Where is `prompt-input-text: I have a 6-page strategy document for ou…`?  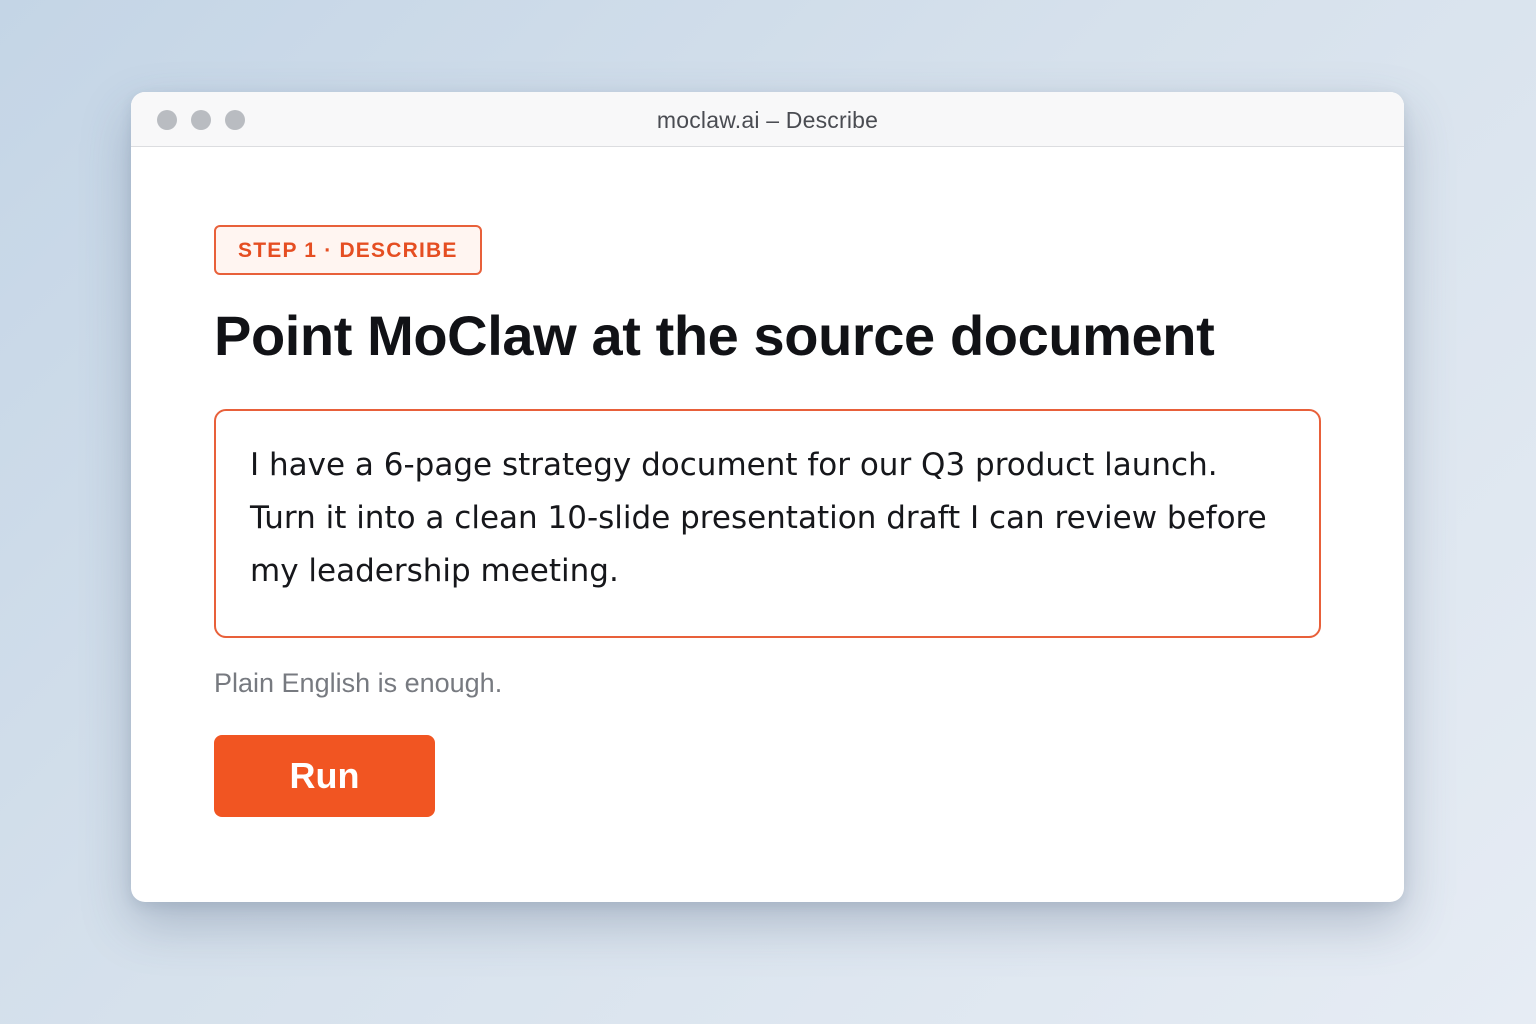
prompt-input-text: I have a 6-page strategy document for ou… is located at coordinates (758, 517).